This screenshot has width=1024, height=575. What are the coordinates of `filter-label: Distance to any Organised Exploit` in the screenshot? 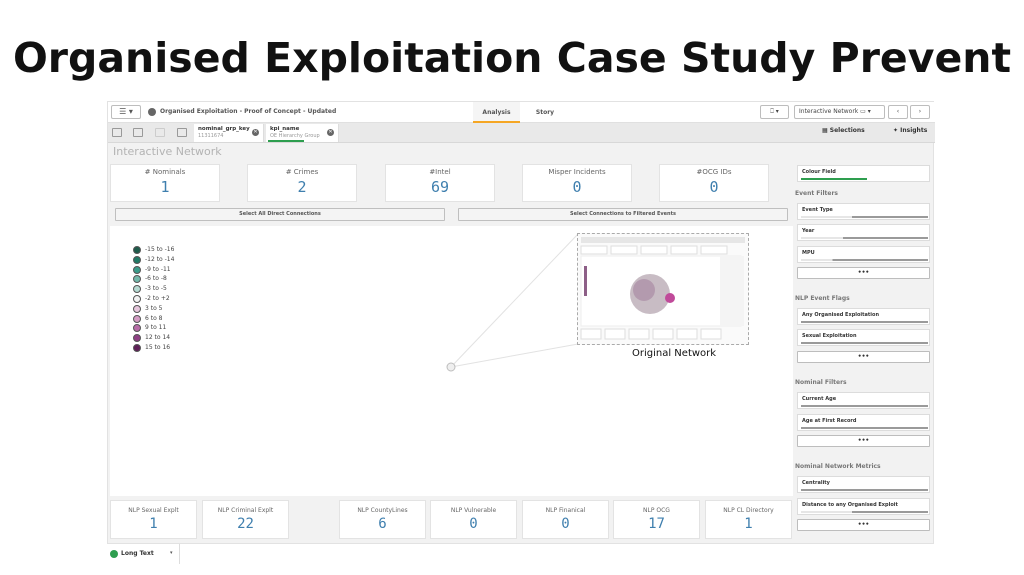 It's located at (850, 505).